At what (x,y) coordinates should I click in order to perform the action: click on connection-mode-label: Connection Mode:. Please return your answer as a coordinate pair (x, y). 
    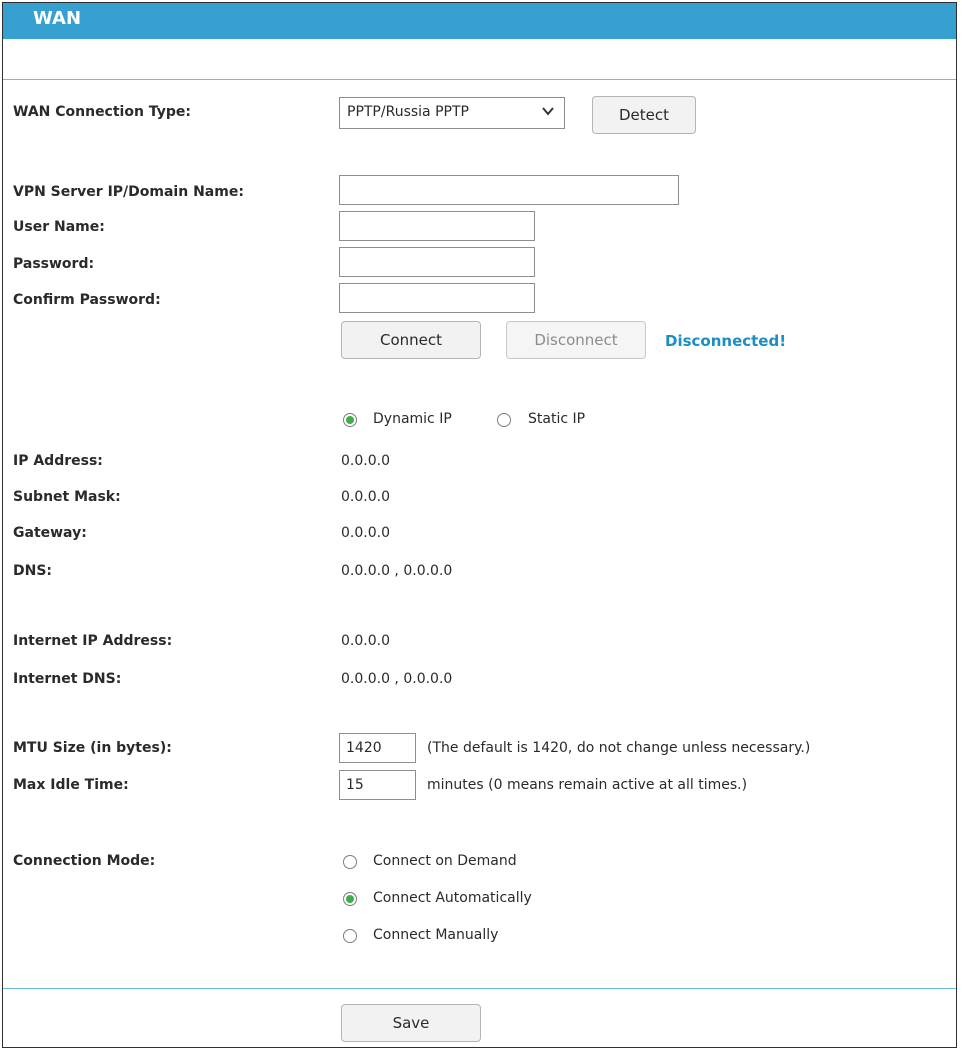
    Looking at the image, I should click on (84, 861).